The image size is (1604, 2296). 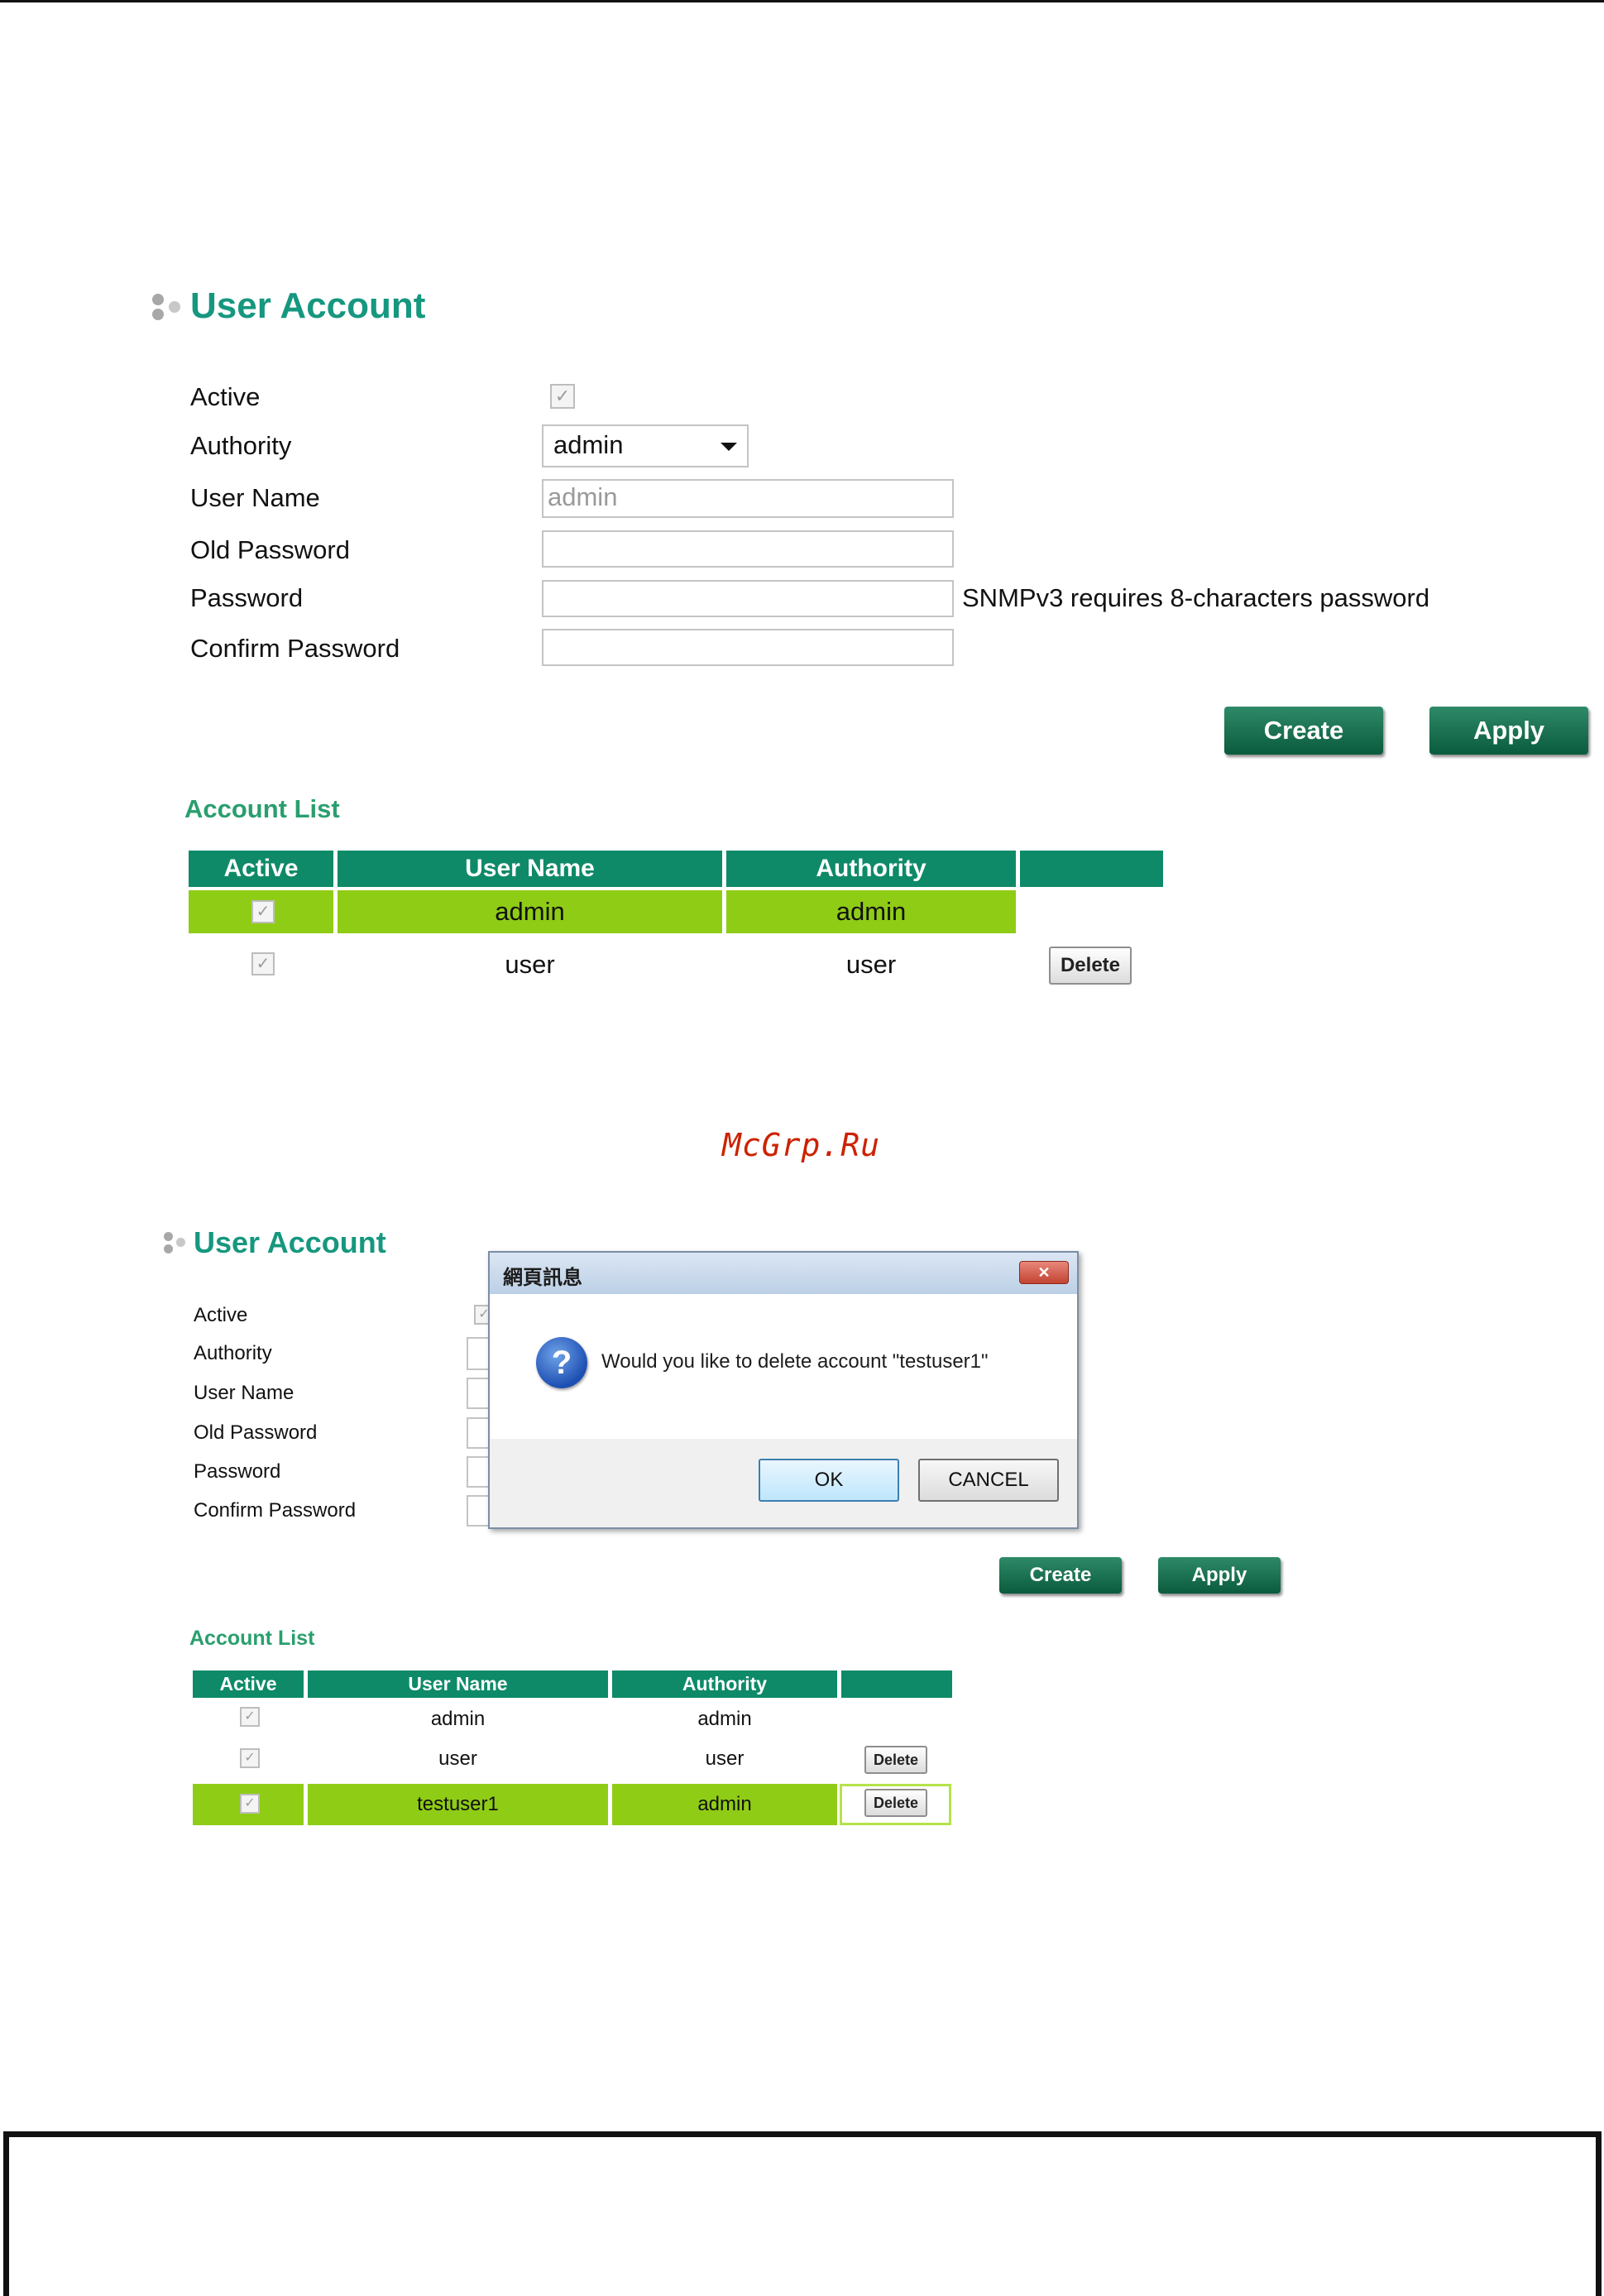 What do you see at coordinates (646, 446) in the screenshot?
I see `authority-select: admin` at bounding box center [646, 446].